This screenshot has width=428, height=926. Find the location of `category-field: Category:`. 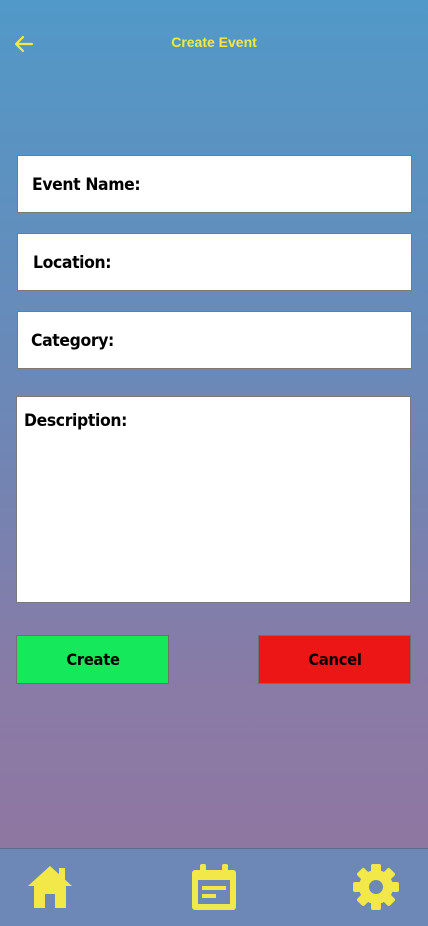

category-field: Category: is located at coordinates (214, 340).